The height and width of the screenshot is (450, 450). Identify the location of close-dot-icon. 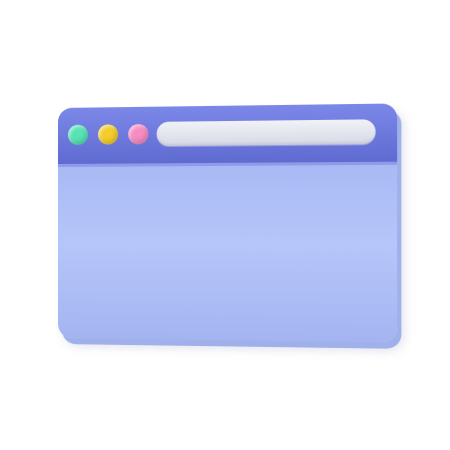
(77, 134).